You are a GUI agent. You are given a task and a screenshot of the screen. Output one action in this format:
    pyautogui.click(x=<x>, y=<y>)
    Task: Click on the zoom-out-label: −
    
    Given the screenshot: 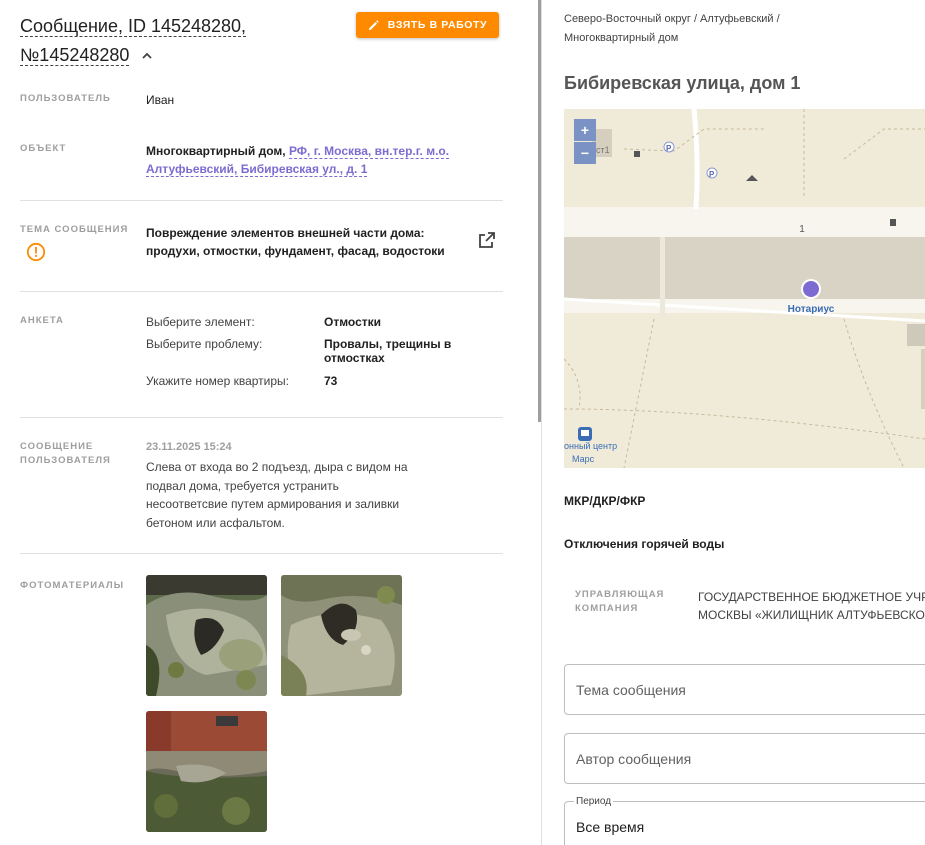 What is the action you would take?
    pyautogui.click(x=585, y=153)
    